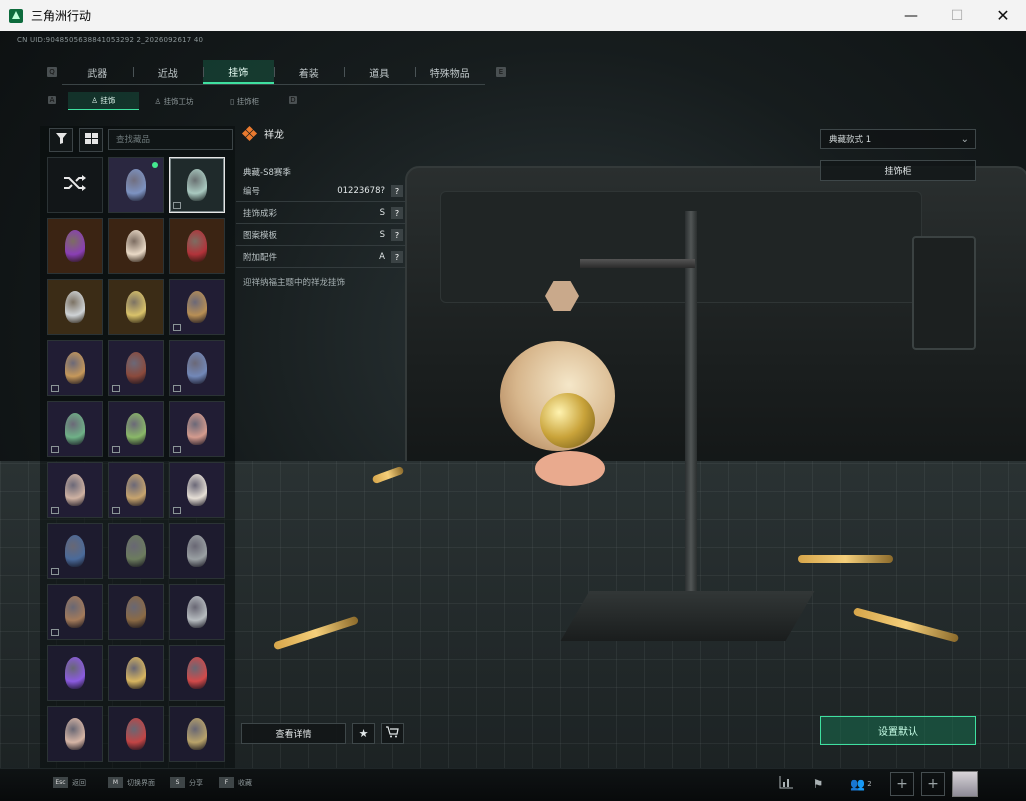  What do you see at coordinates (249, 133) in the screenshot?
I see `rarity-icon` at bounding box center [249, 133].